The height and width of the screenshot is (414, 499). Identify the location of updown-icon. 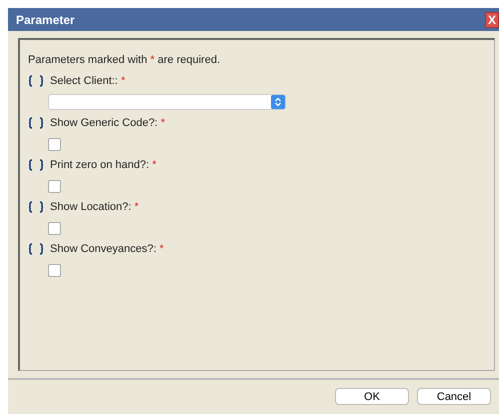
(278, 102).